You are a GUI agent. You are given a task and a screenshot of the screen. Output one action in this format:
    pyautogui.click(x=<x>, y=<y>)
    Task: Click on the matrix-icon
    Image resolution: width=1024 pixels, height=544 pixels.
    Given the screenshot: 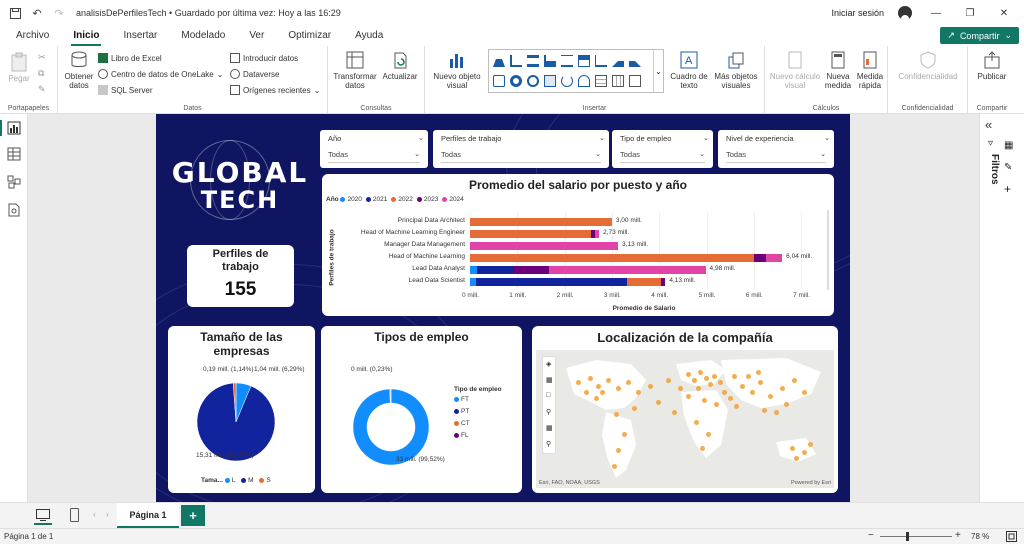 What is the action you would take?
    pyautogui.click(x=618, y=81)
    